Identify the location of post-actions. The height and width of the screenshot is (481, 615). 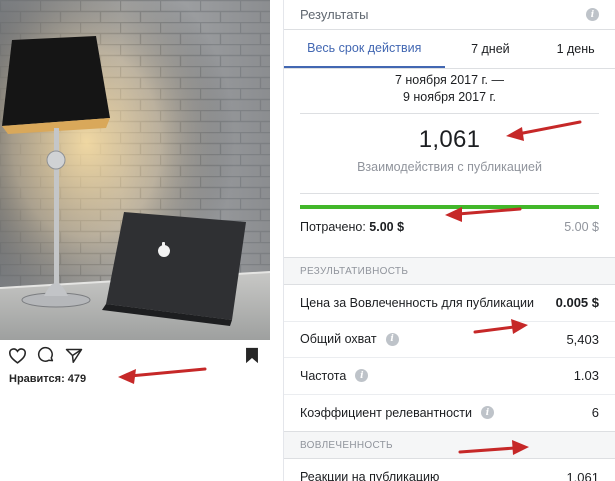
(135, 355).